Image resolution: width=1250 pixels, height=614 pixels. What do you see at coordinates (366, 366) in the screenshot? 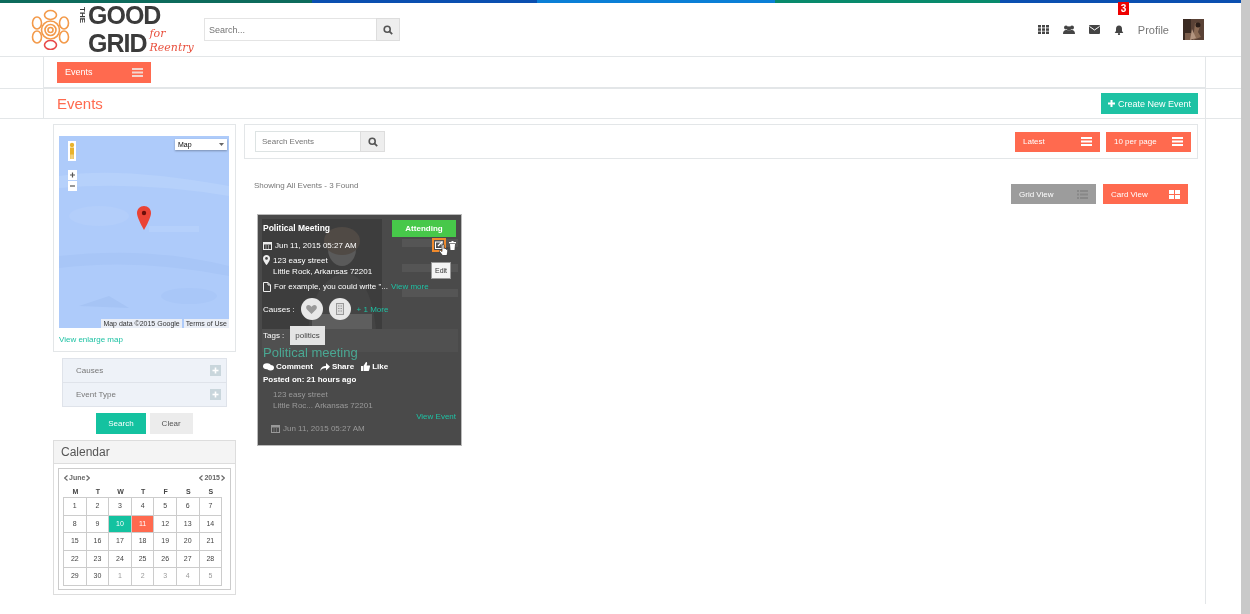
I see `thumbs-up-icon` at bounding box center [366, 366].